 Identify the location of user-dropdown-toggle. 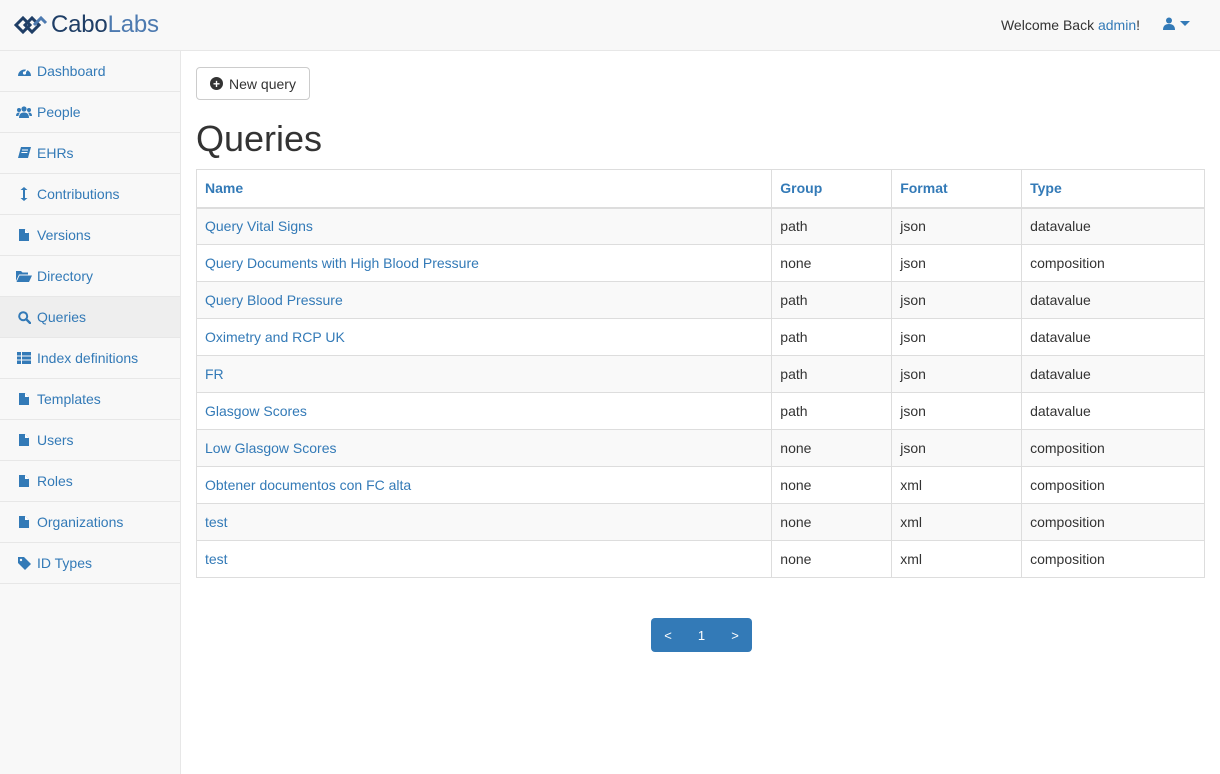
(1176, 23).